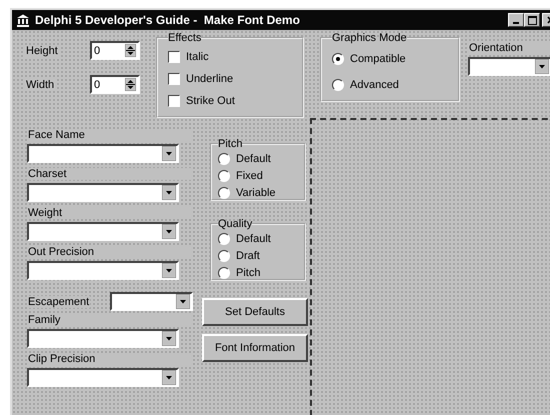 The height and width of the screenshot is (415, 550). What do you see at coordinates (230, 144) in the screenshot?
I see `group-title: Pitch` at bounding box center [230, 144].